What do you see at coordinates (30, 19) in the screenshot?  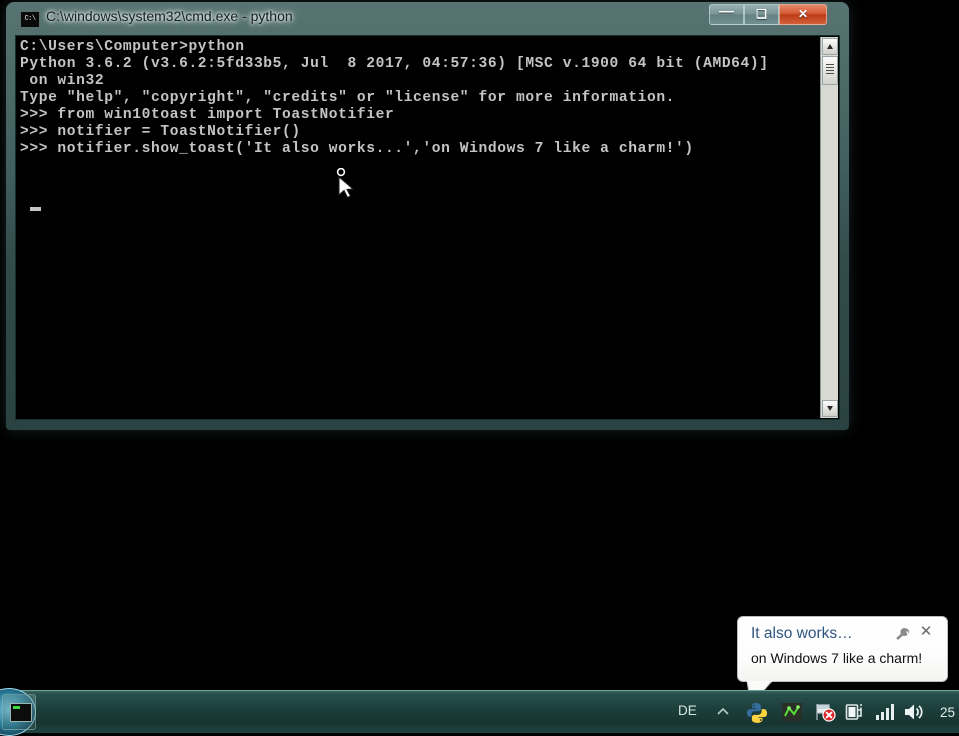 I see `cmd-icon: C:\` at bounding box center [30, 19].